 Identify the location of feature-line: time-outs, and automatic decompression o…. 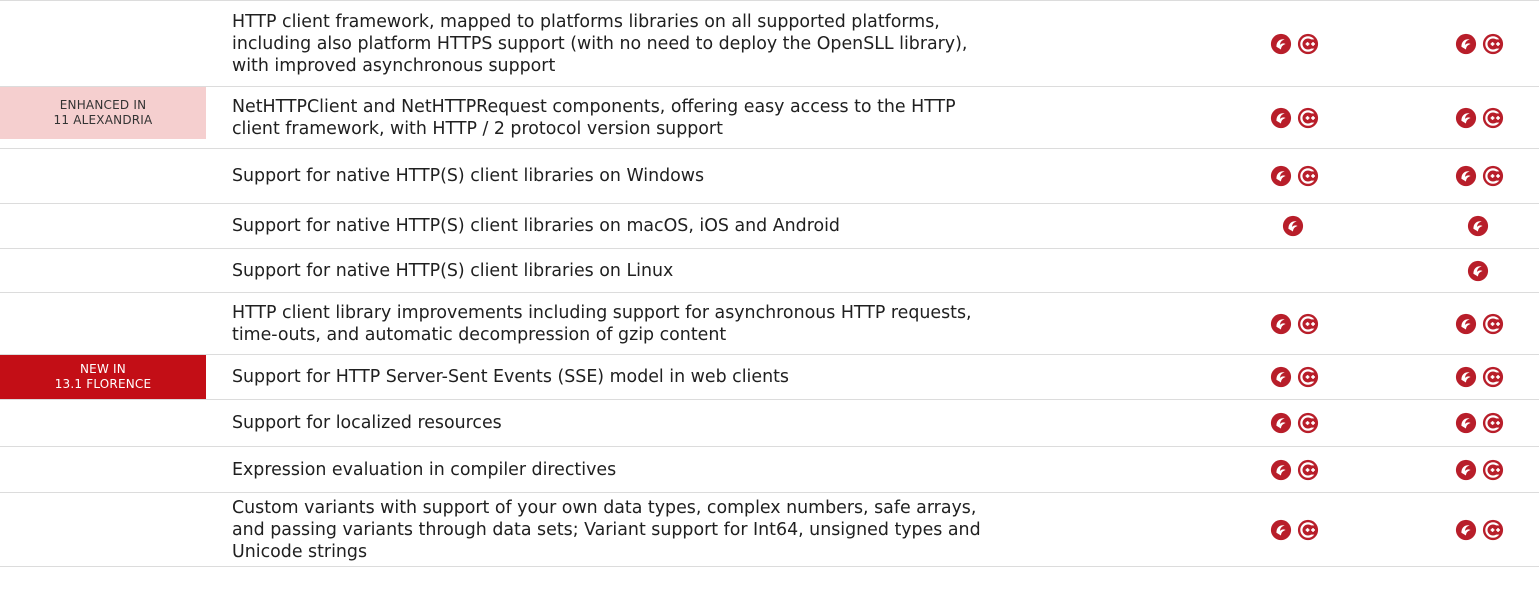
(479, 334).